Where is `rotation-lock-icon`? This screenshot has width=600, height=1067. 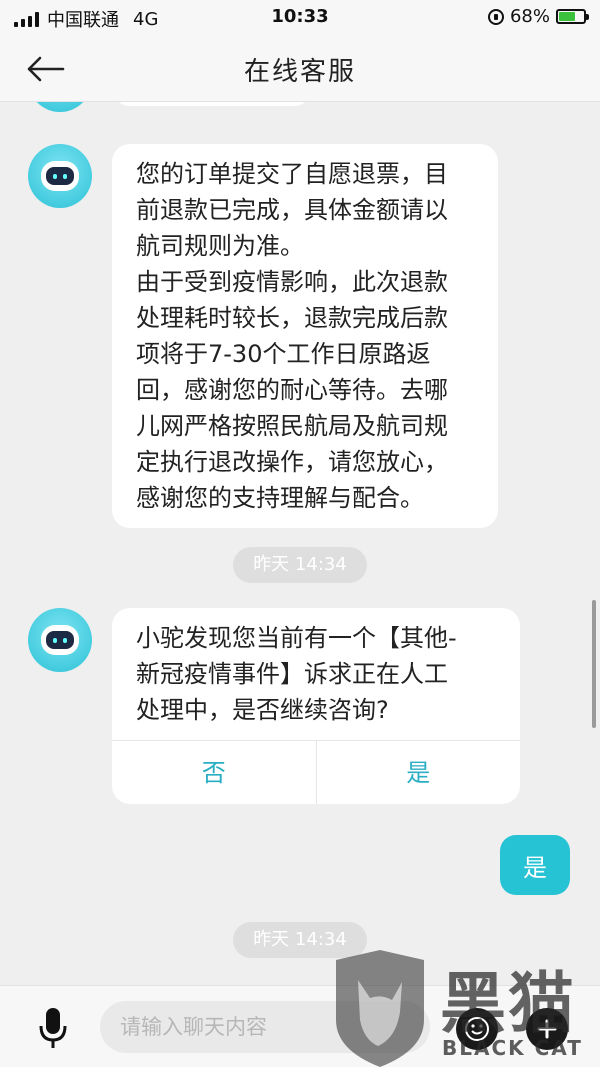
rotation-lock-icon is located at coordinates (495, 16).